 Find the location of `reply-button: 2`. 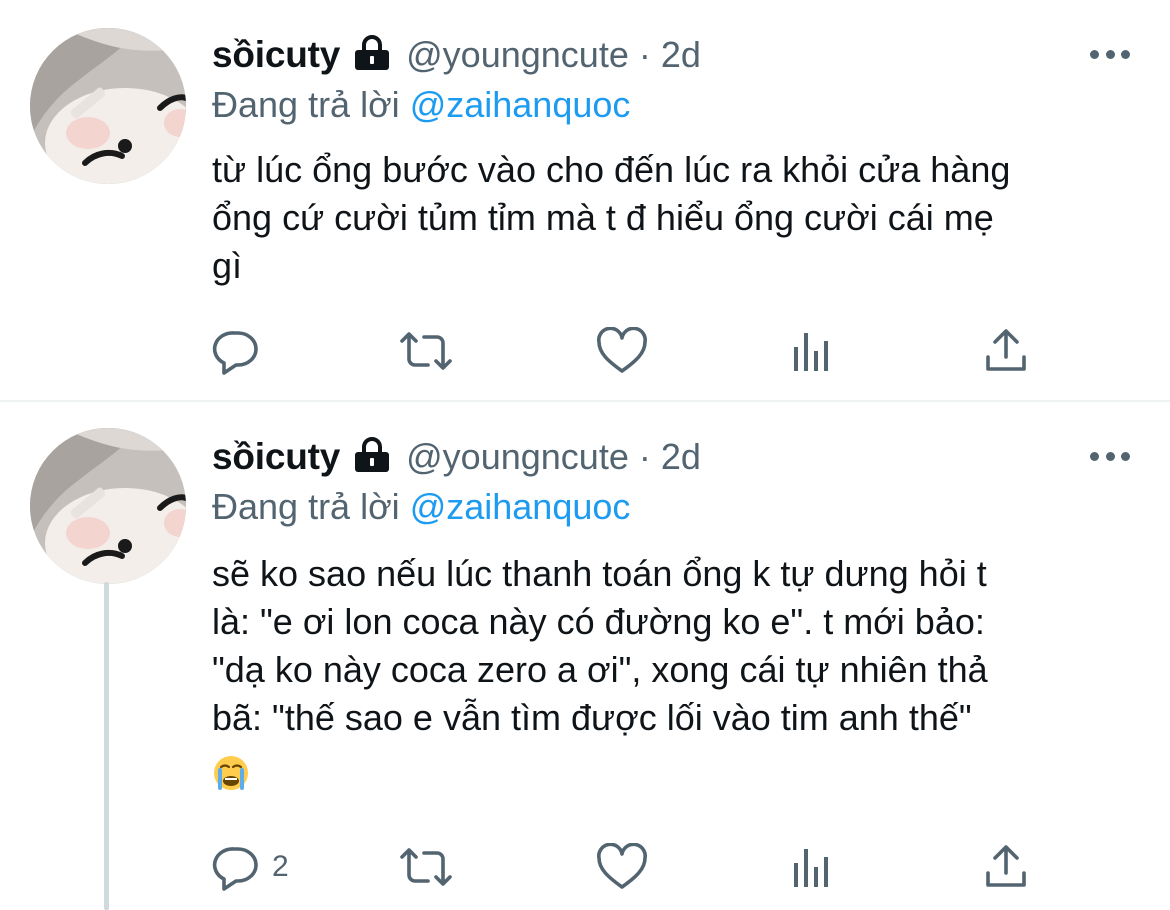

reply-button: 2 is located at coordinates (250, 867).